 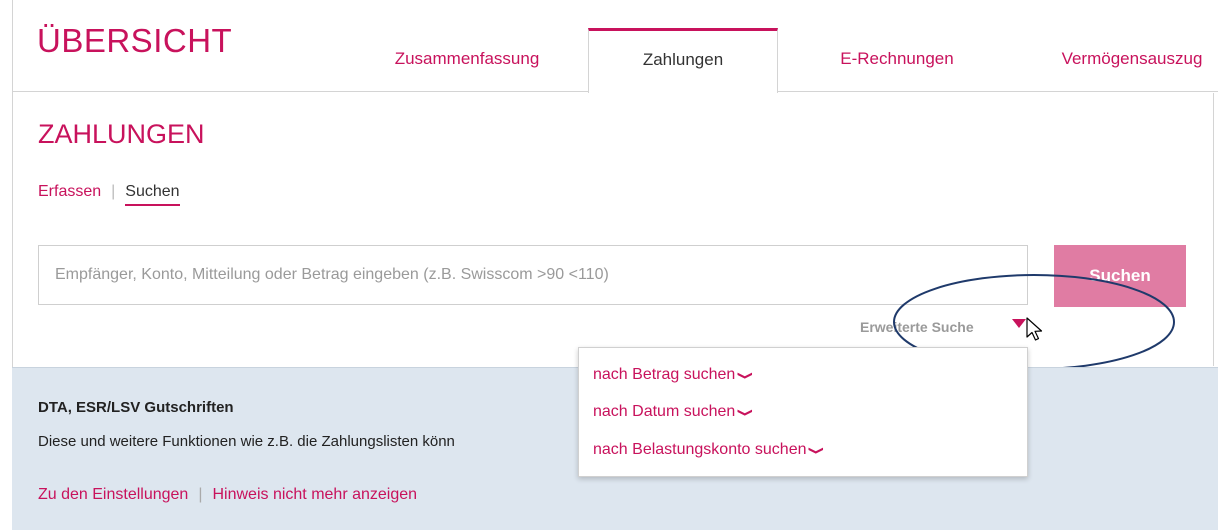 What do you see at coordinates (152, 194) in the screenshot?
I see `subnav-suchen: Suchen` at bounding box center [152, 194].